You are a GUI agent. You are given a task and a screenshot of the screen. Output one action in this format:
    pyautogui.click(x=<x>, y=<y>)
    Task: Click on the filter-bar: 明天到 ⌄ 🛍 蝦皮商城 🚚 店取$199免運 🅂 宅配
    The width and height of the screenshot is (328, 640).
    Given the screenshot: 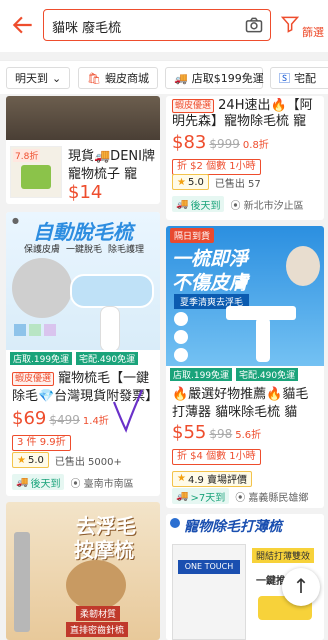 What is the action you would take?
    pyautogui.click(x=164, y=77)
    